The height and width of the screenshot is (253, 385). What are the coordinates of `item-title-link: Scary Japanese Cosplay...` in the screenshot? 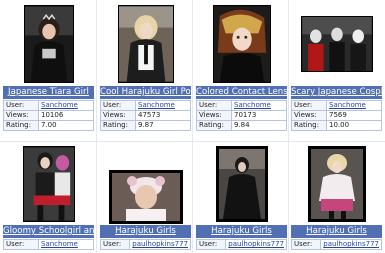 It's located at (336, 92).